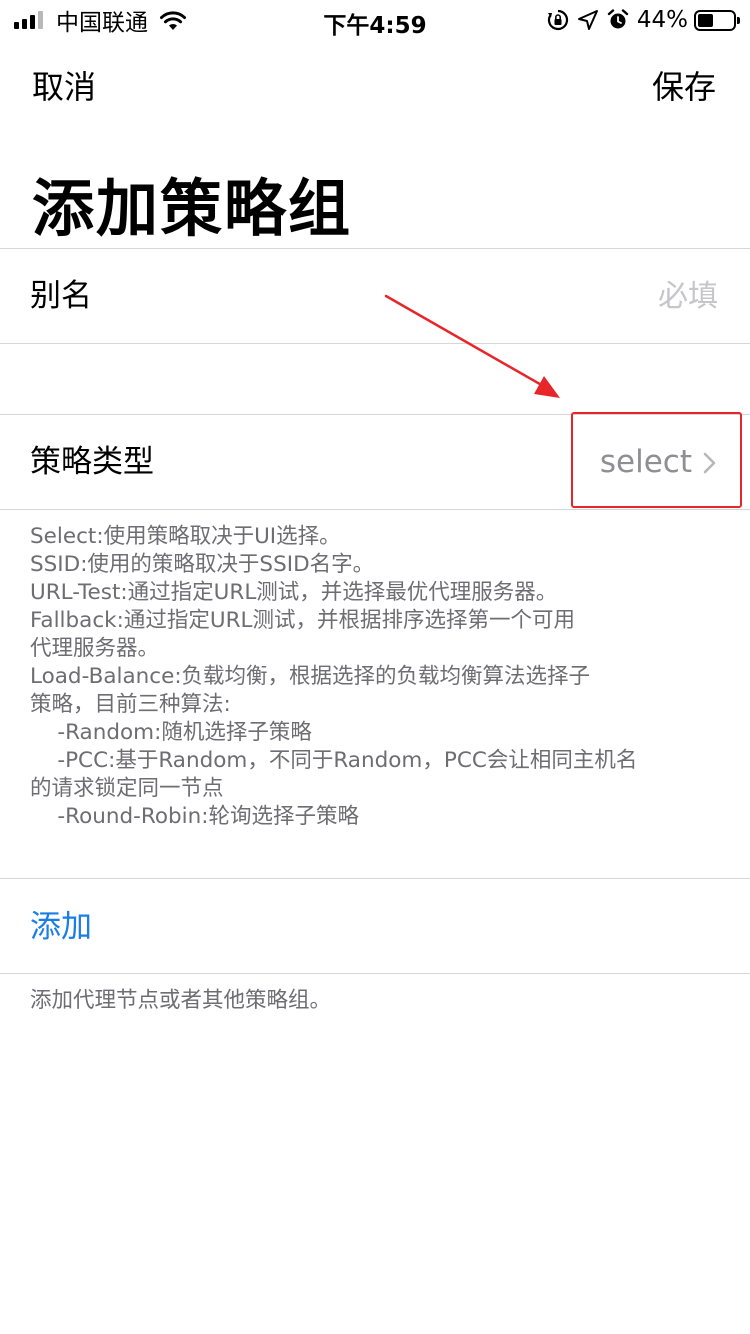  What do you see at coordinates (61, 296) in the screenshot?
I see `alias-label: 别名` at bounding box center [61, 296].